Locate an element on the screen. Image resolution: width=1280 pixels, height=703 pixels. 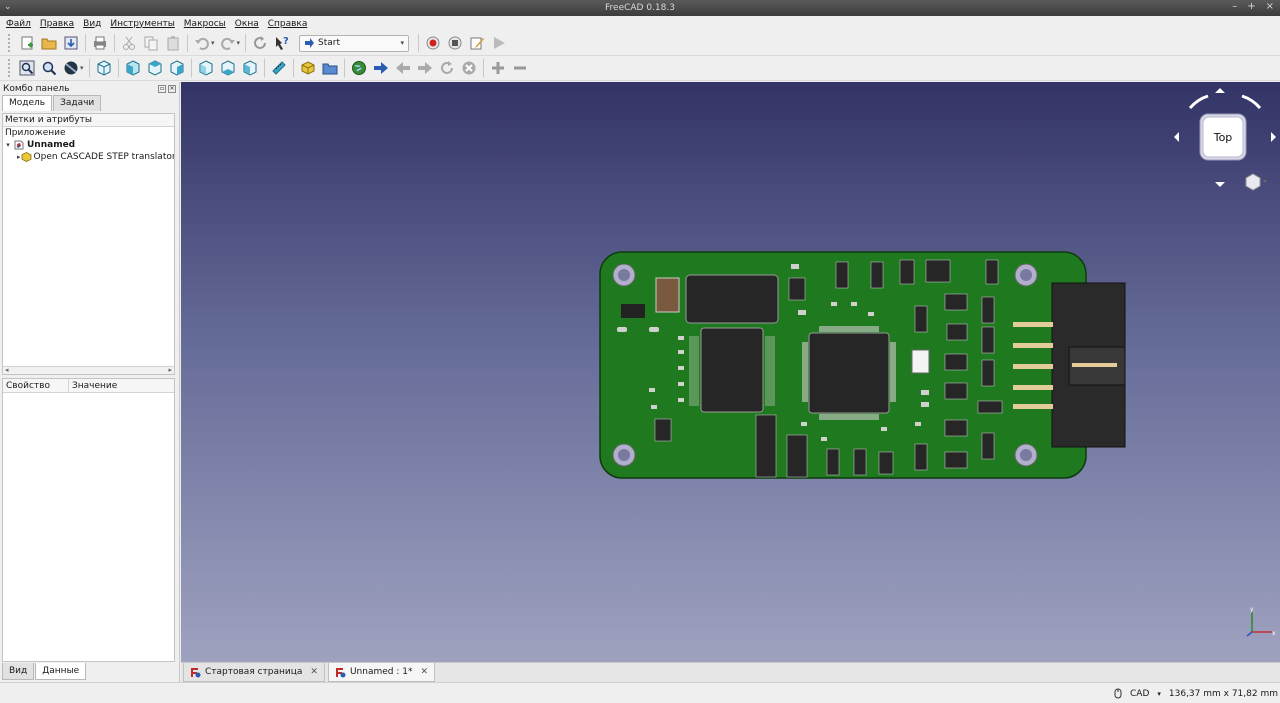
arrow-left-icon is located at coordinates (1176, 137).